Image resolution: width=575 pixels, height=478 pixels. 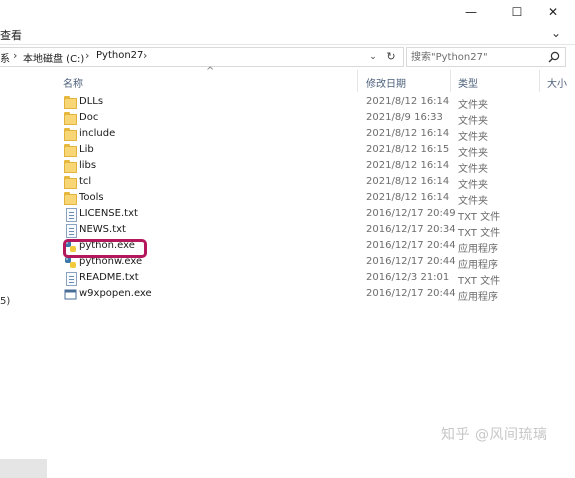 I want to click on ribbon-expand-icon: ⌄, so click(x=556, y=33).